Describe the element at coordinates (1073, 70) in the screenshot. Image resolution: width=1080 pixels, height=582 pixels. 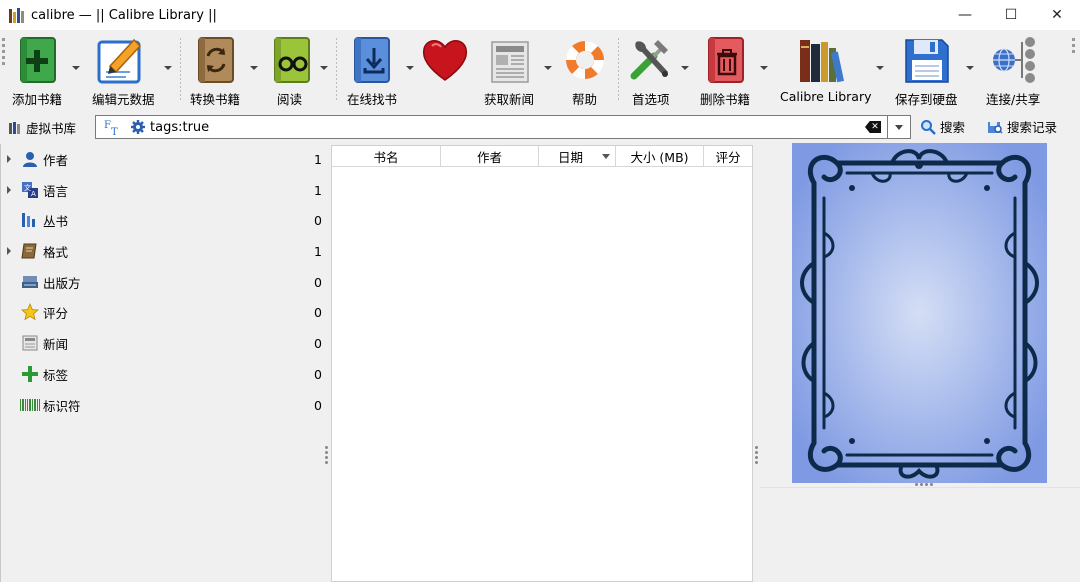
I see `toolbar-overflow-grip` at that location.